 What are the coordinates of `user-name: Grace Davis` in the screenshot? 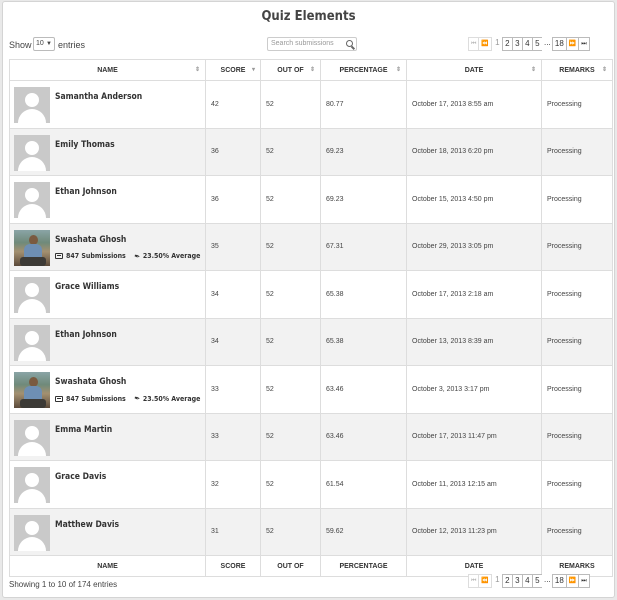 It's located at (80, 477).